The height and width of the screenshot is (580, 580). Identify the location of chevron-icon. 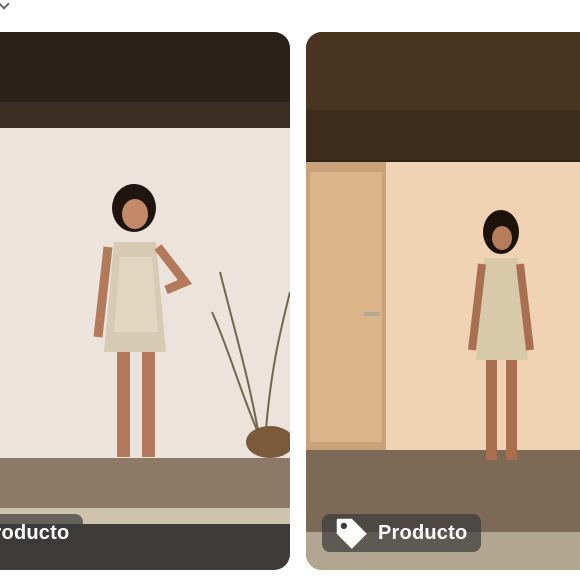
(5, 5).